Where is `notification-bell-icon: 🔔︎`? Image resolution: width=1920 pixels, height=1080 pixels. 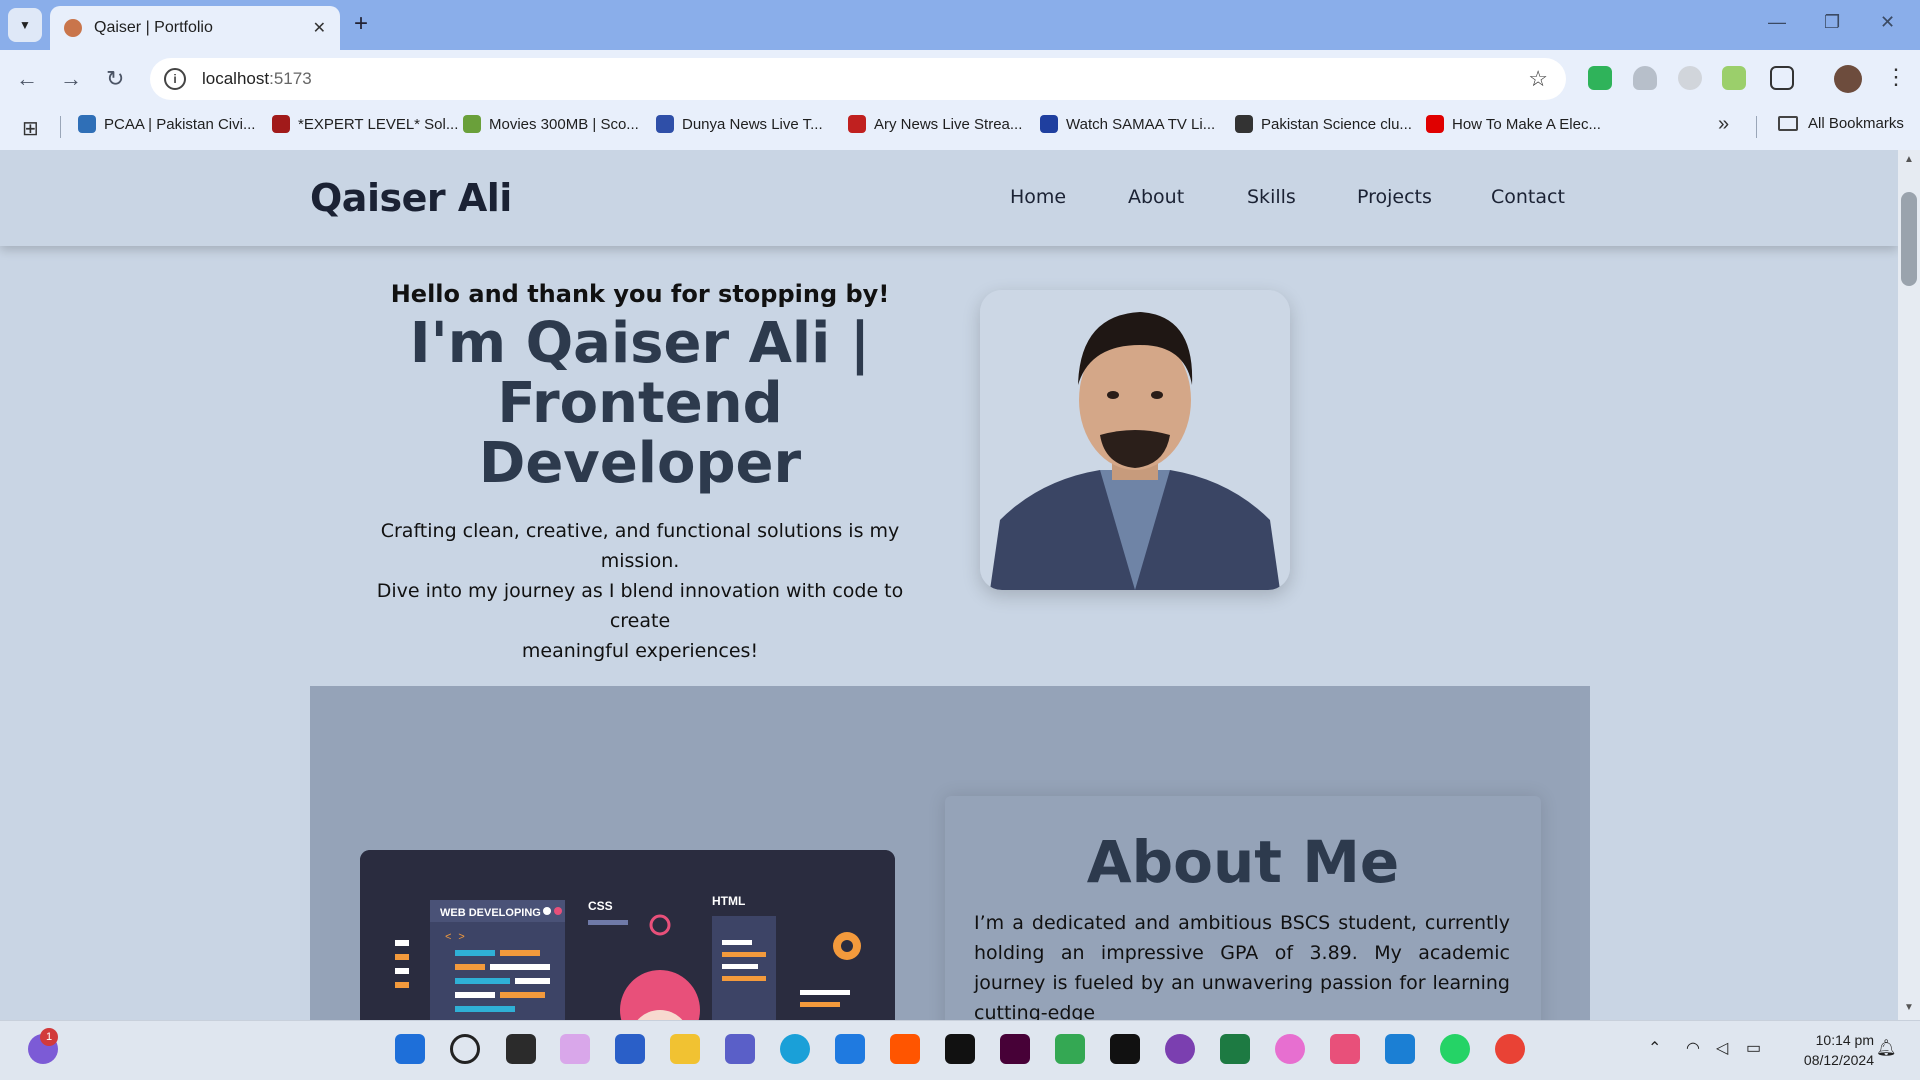 notification-bell-icon: 🔔︎ is located at coordinates (1886, 1048).